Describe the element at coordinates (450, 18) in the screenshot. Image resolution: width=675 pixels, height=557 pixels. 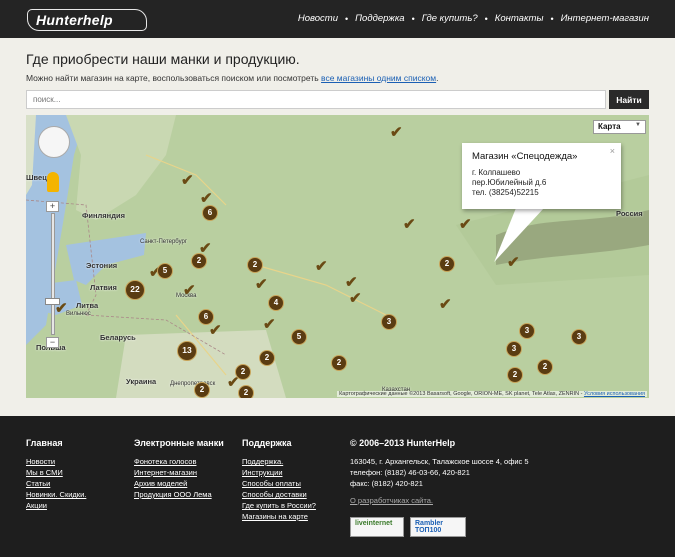
I see `nav-where-to-buy: Где купить?` at that location.